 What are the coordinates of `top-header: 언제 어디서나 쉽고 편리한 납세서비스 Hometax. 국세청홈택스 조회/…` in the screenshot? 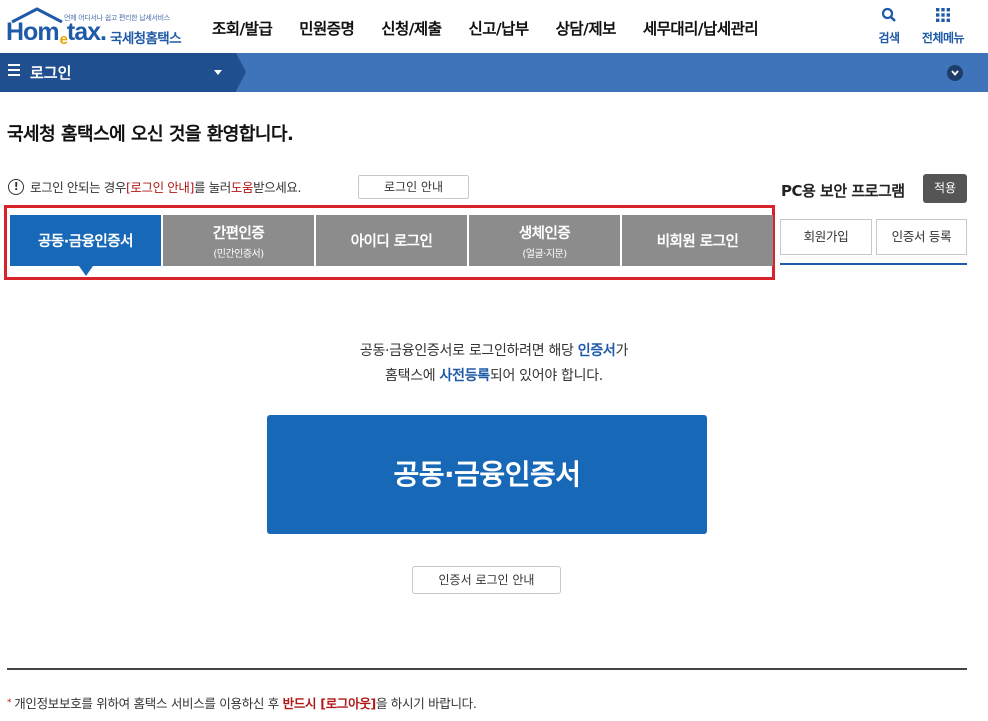 It's located at (494, 26).